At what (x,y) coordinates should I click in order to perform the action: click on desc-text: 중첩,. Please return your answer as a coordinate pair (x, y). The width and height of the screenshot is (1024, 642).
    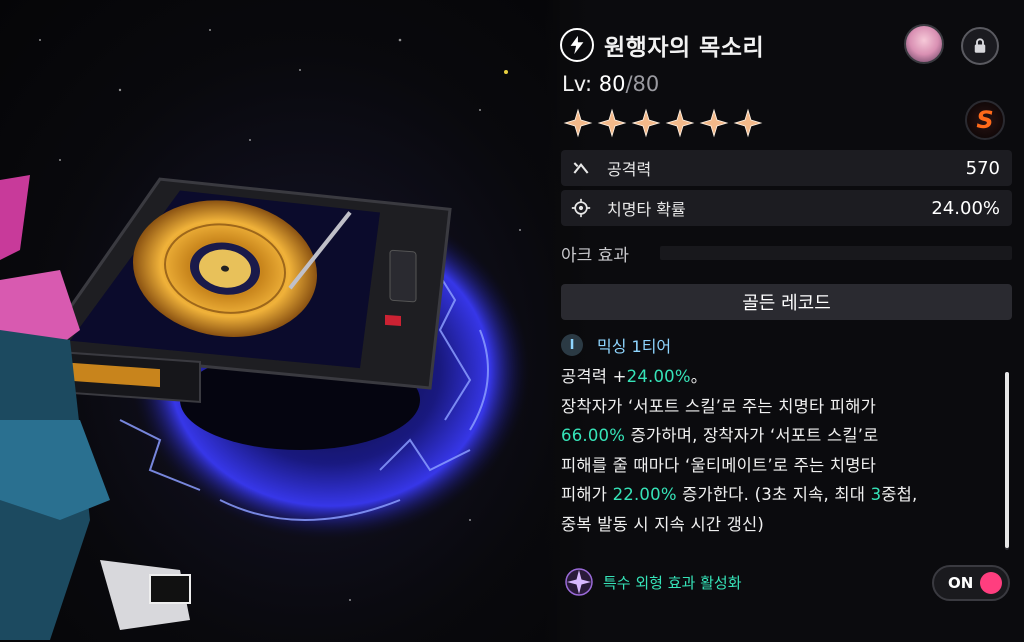
    Looking at the image, I should click on (899, 494).